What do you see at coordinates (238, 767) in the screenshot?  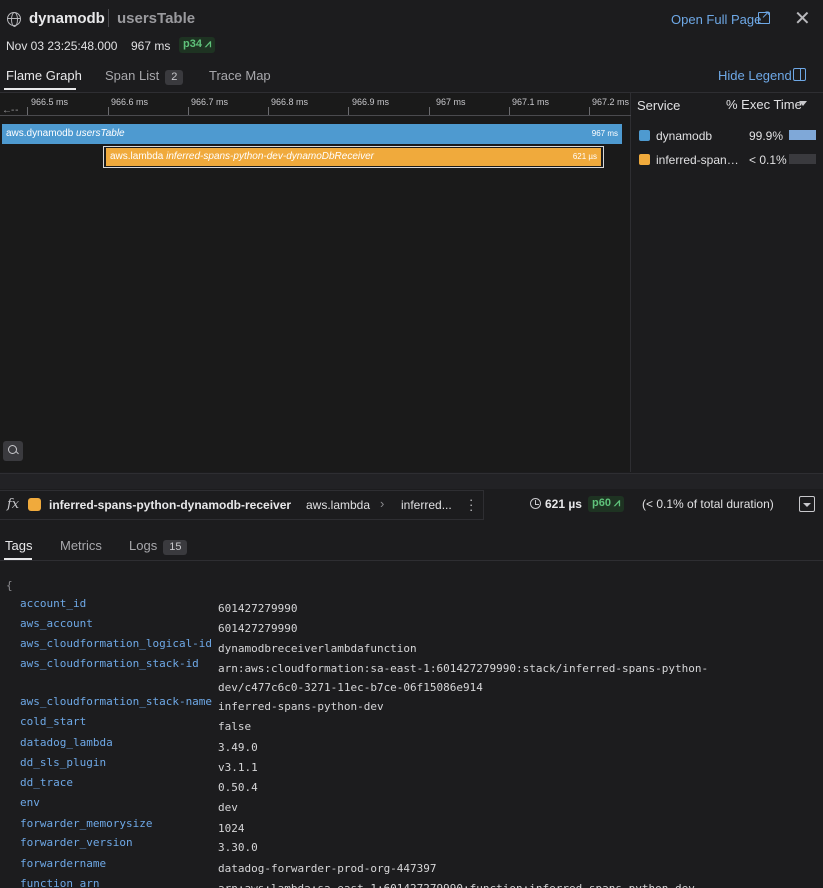 I see `tag-value: v3.1.1` at bounding box center [238, 767].